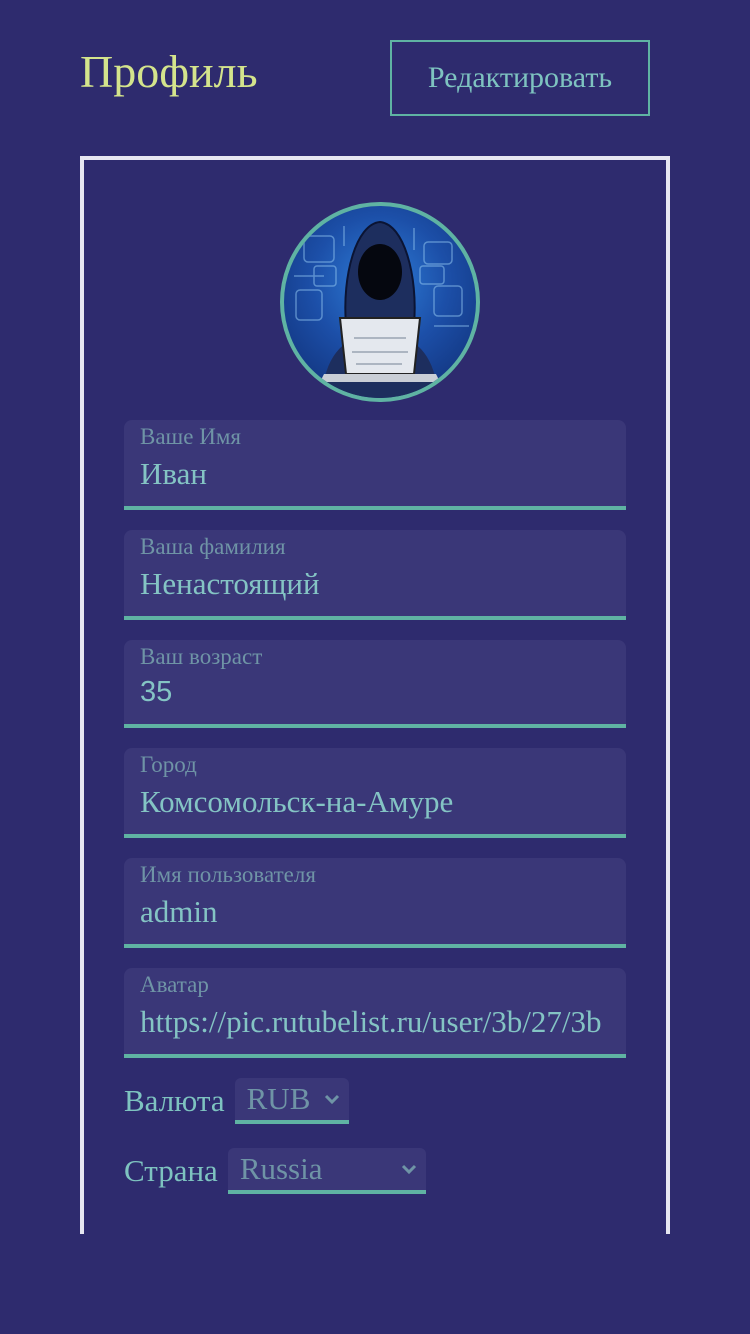 Image resolution: width=750 pixels, height=1334 pixels. I want to click on currency-row: Валюта RUB, so click(236, 1101).